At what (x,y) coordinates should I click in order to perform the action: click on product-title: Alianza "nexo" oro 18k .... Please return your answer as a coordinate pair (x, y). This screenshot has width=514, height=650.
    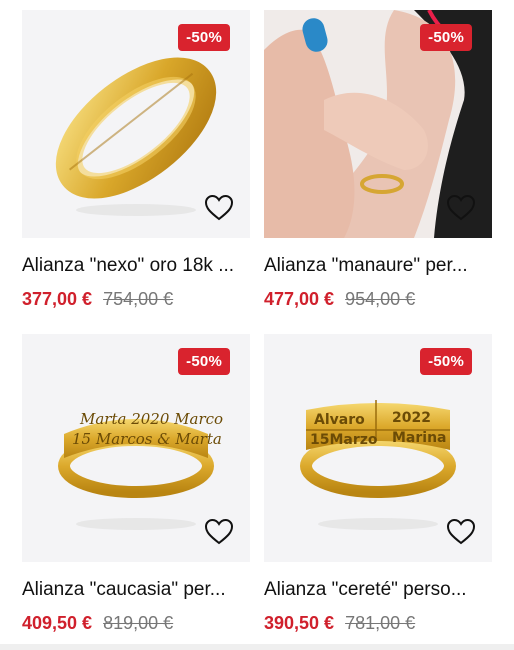
    Looking at the image, I should click on (137, 266).